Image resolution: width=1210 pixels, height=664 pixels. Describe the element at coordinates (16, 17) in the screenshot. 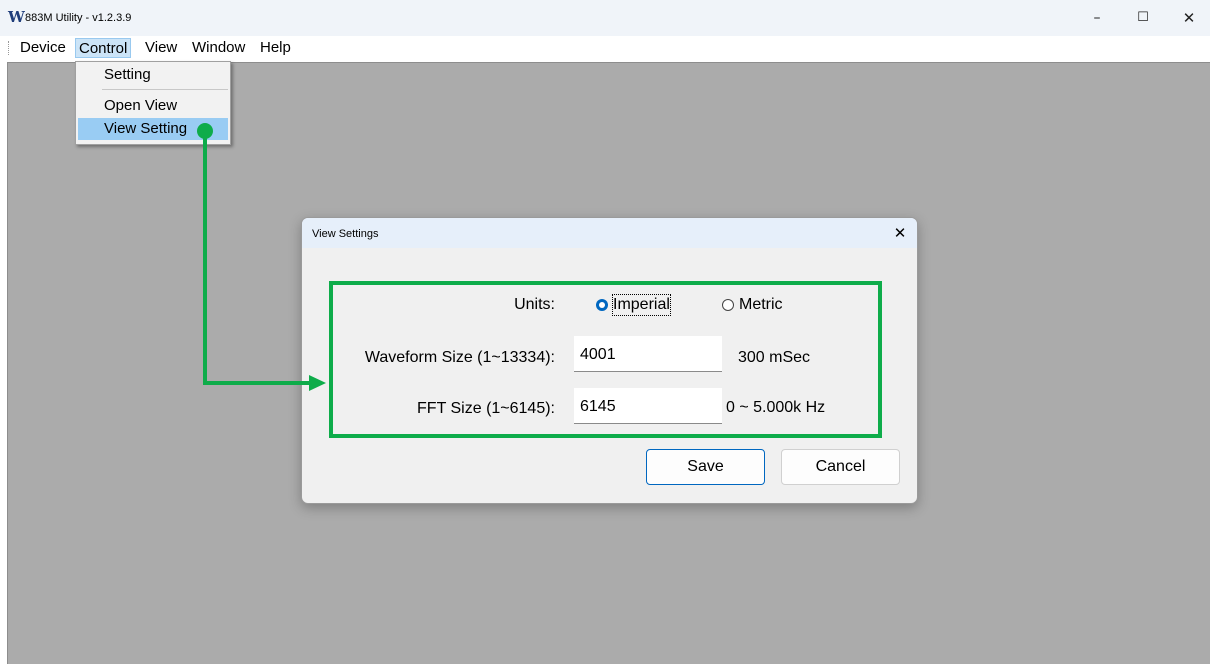

I see `app-logo-icon: W` at that location.